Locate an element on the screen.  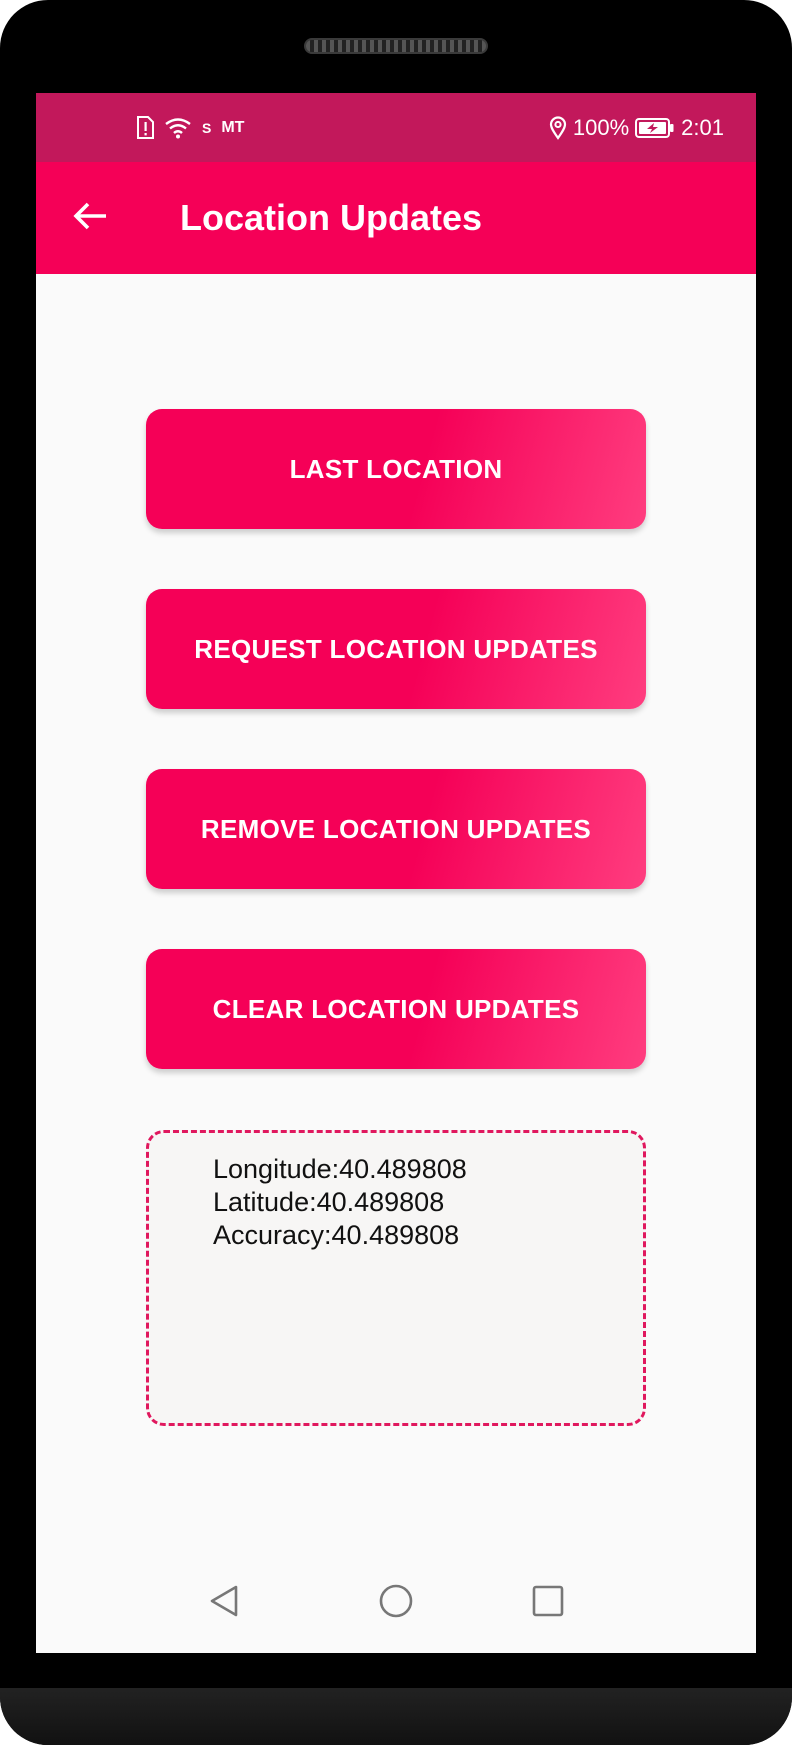
wifi-icon is located at coordinates (178, 128).